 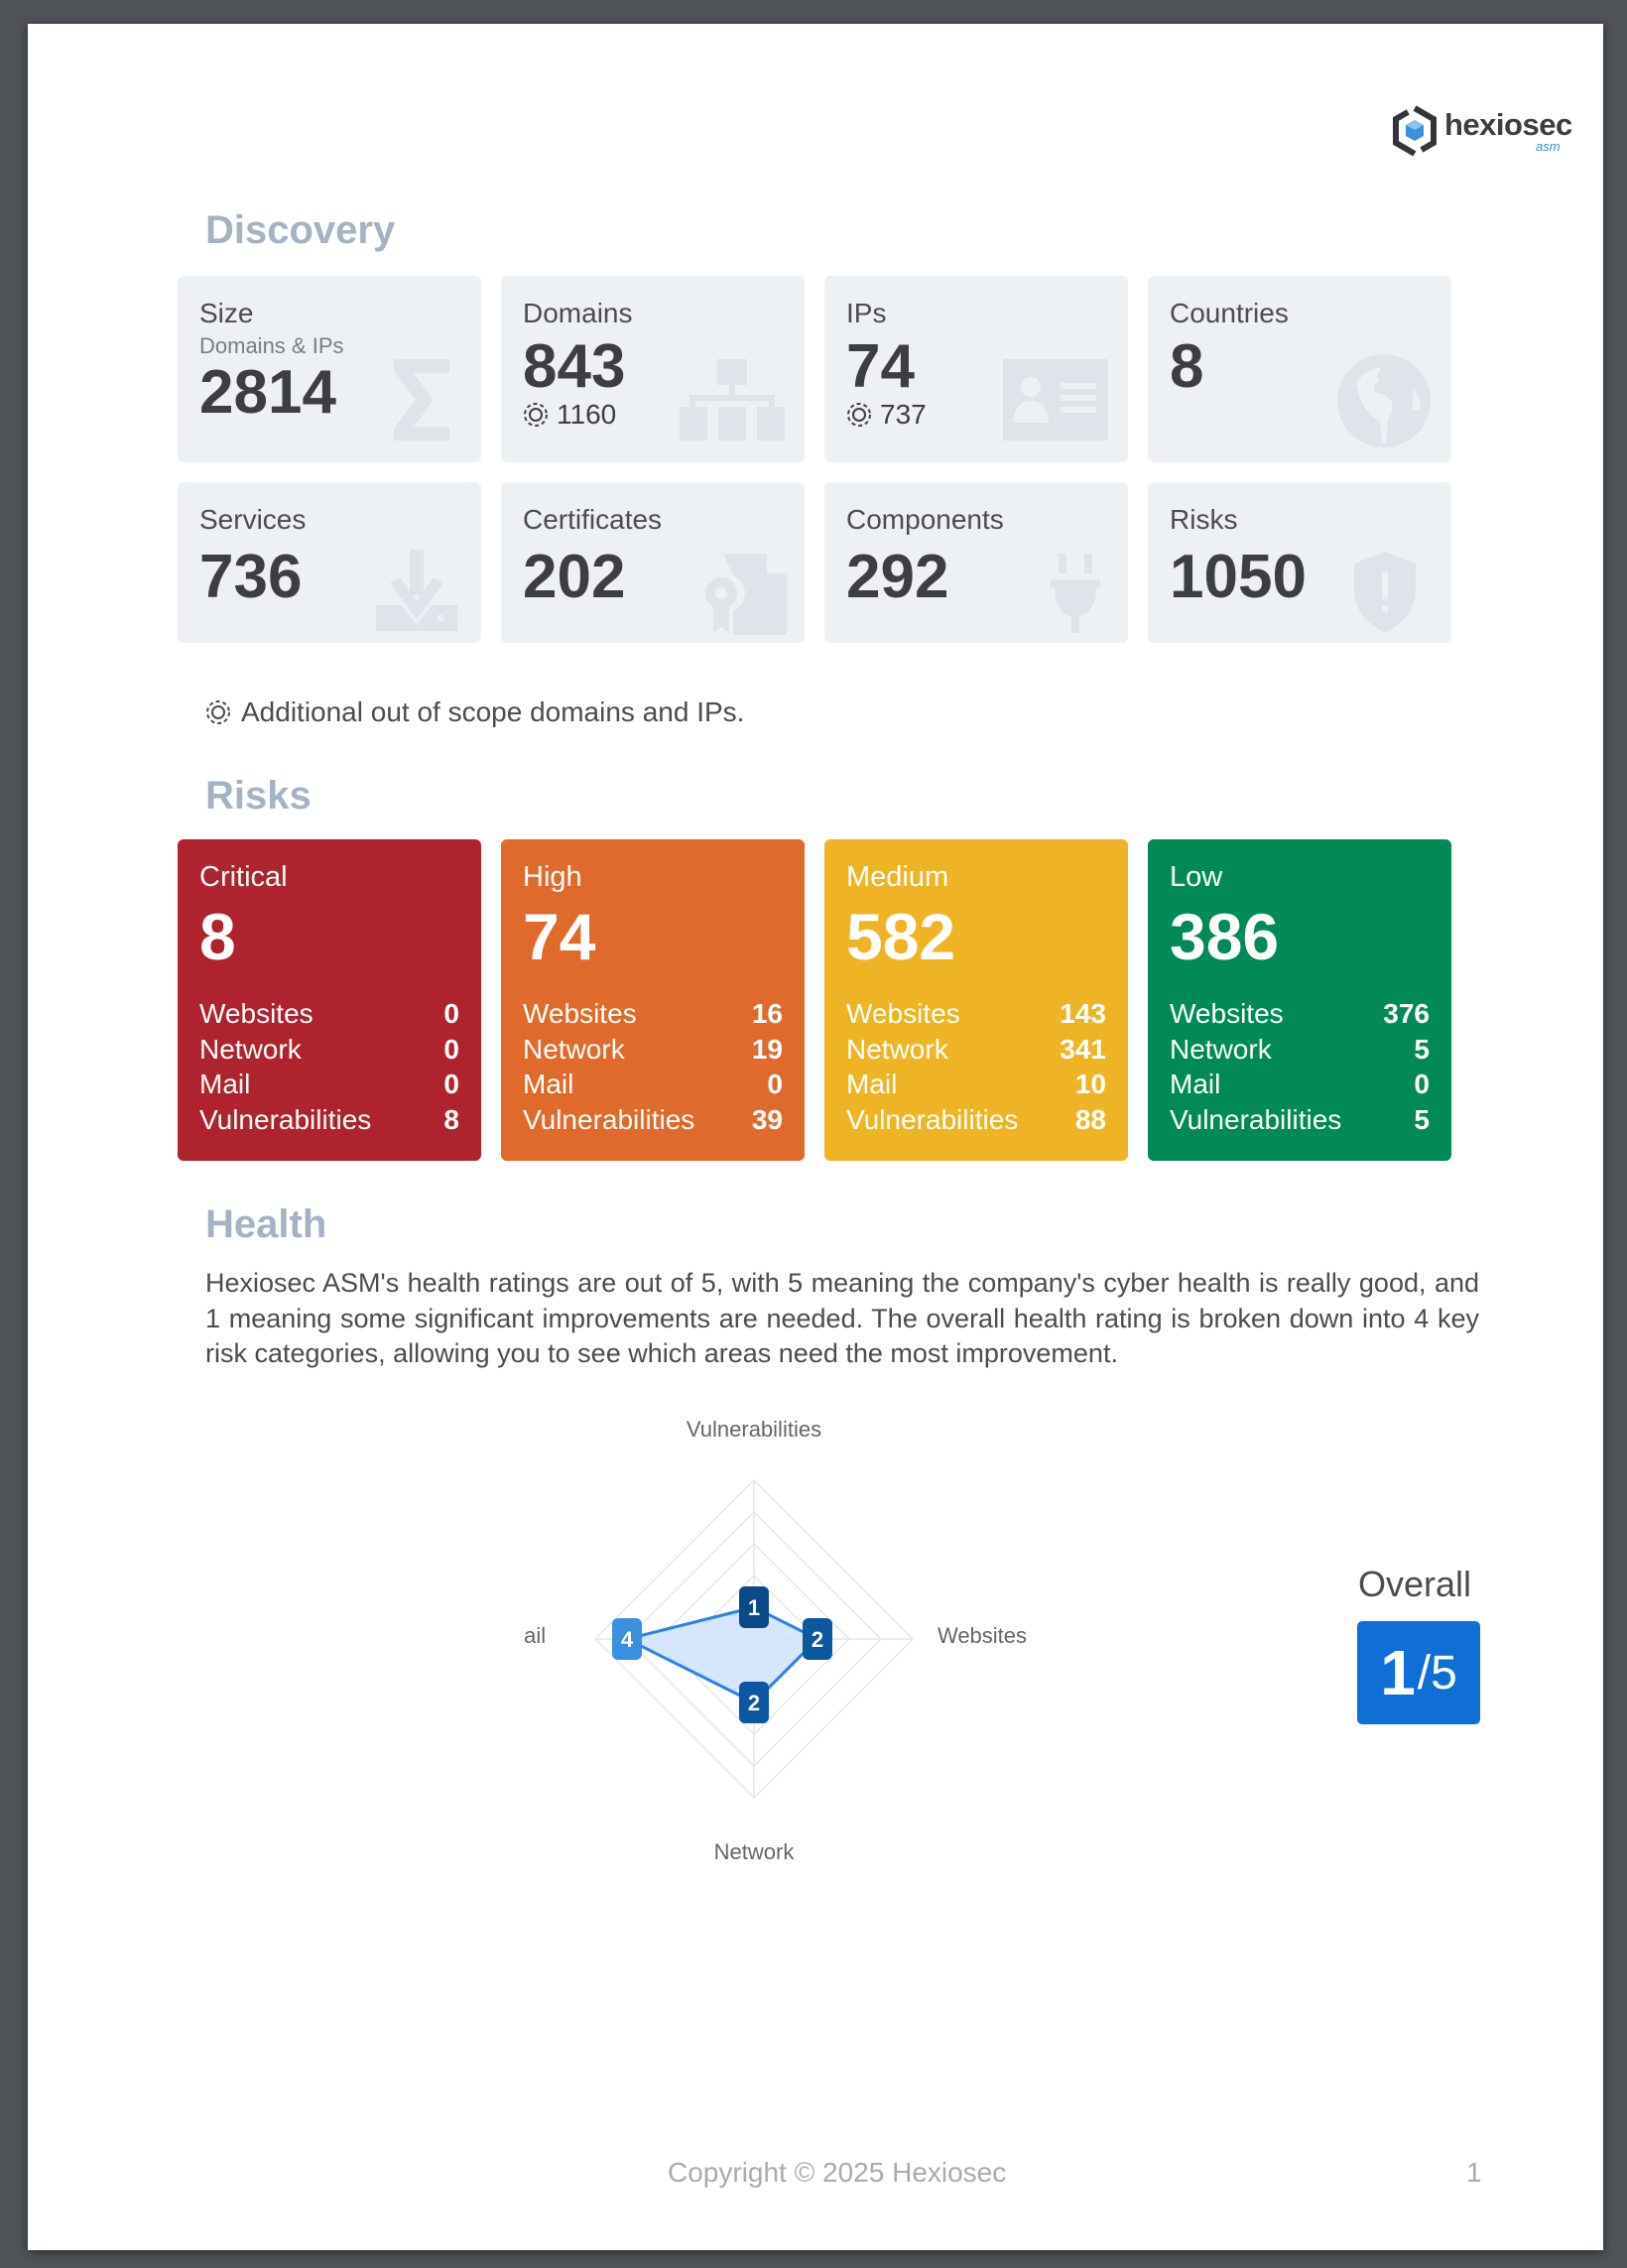 What do you see at coordinates (1548, 146) in the screenshot?
I see `brand-sub: asm` at bounding box center [1548, 146].